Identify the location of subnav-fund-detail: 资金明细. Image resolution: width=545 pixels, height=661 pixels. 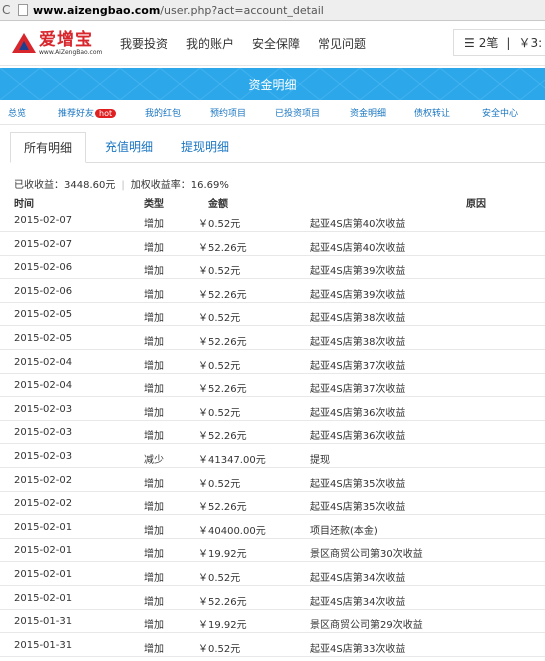
(368, 112).